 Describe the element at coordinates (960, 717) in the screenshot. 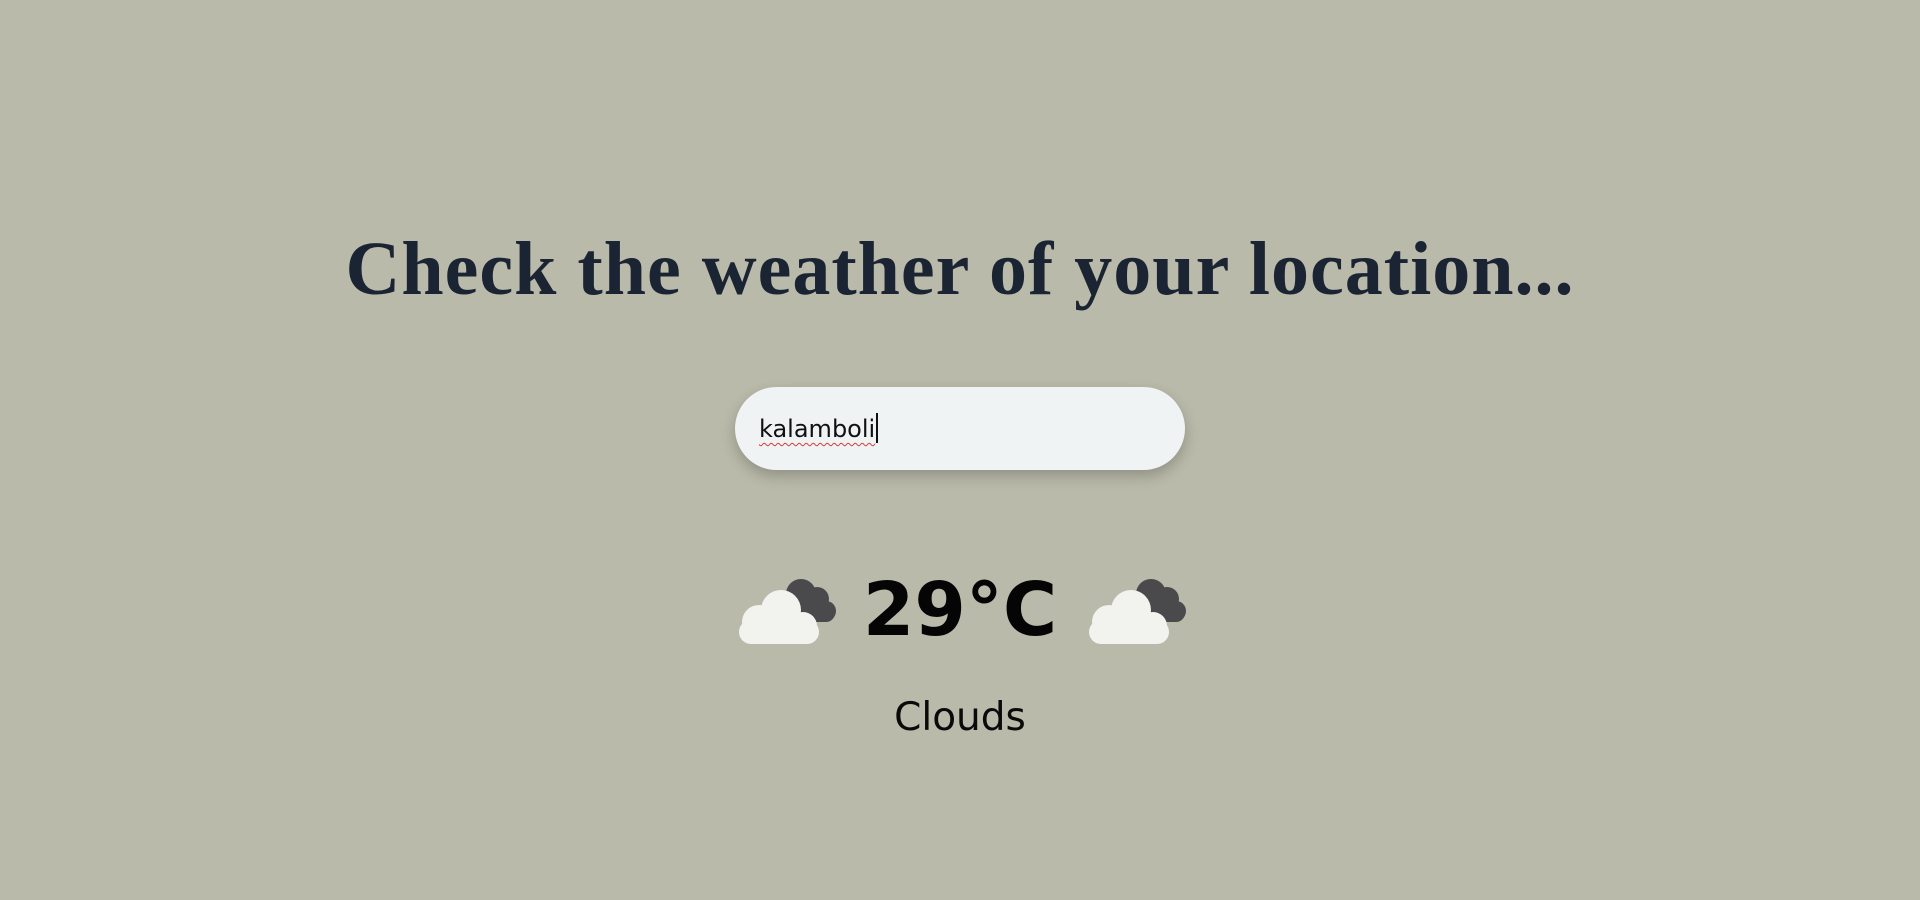

I see `weather-condition: Clouds` at that location.